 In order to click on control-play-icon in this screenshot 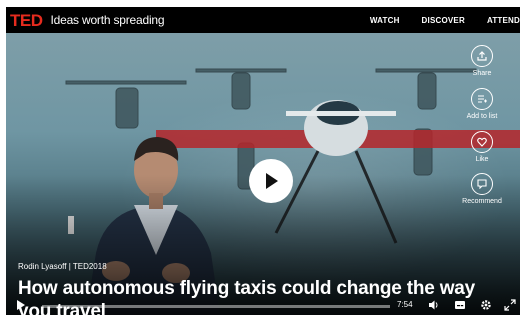, I will do `click(21, 305)`.